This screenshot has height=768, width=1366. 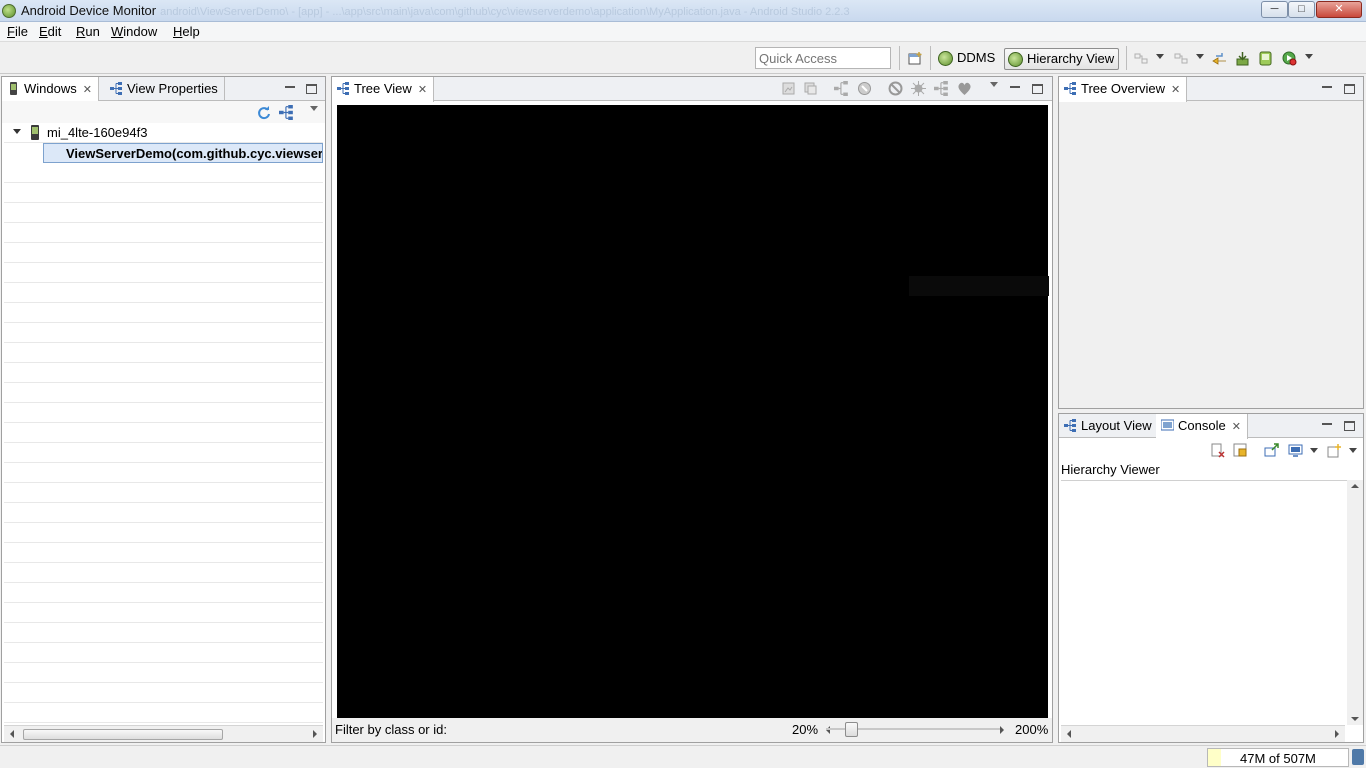 What do you see at coordinates (1271, 450) in the screenshot?
I see `pin-console-icon` at bounding box center [1271, 450].